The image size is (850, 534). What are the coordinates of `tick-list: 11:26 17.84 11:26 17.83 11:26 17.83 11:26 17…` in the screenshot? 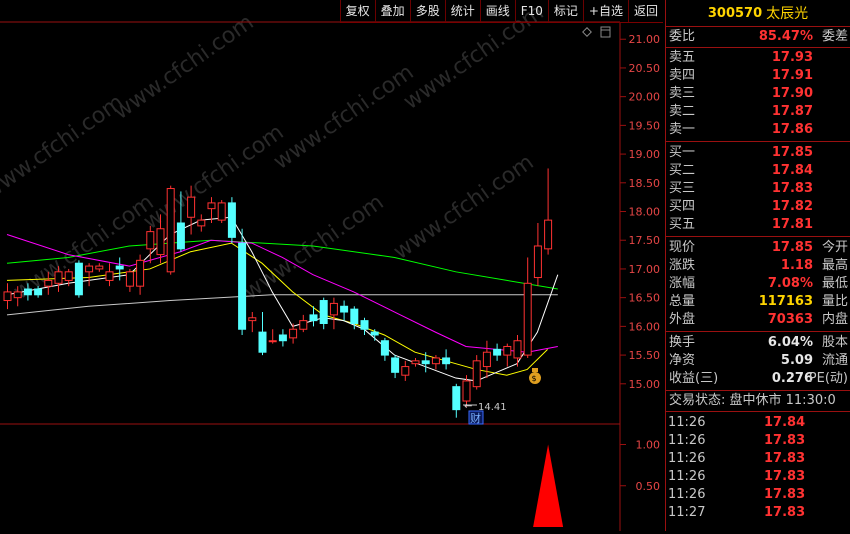 It's located at (758, 467).